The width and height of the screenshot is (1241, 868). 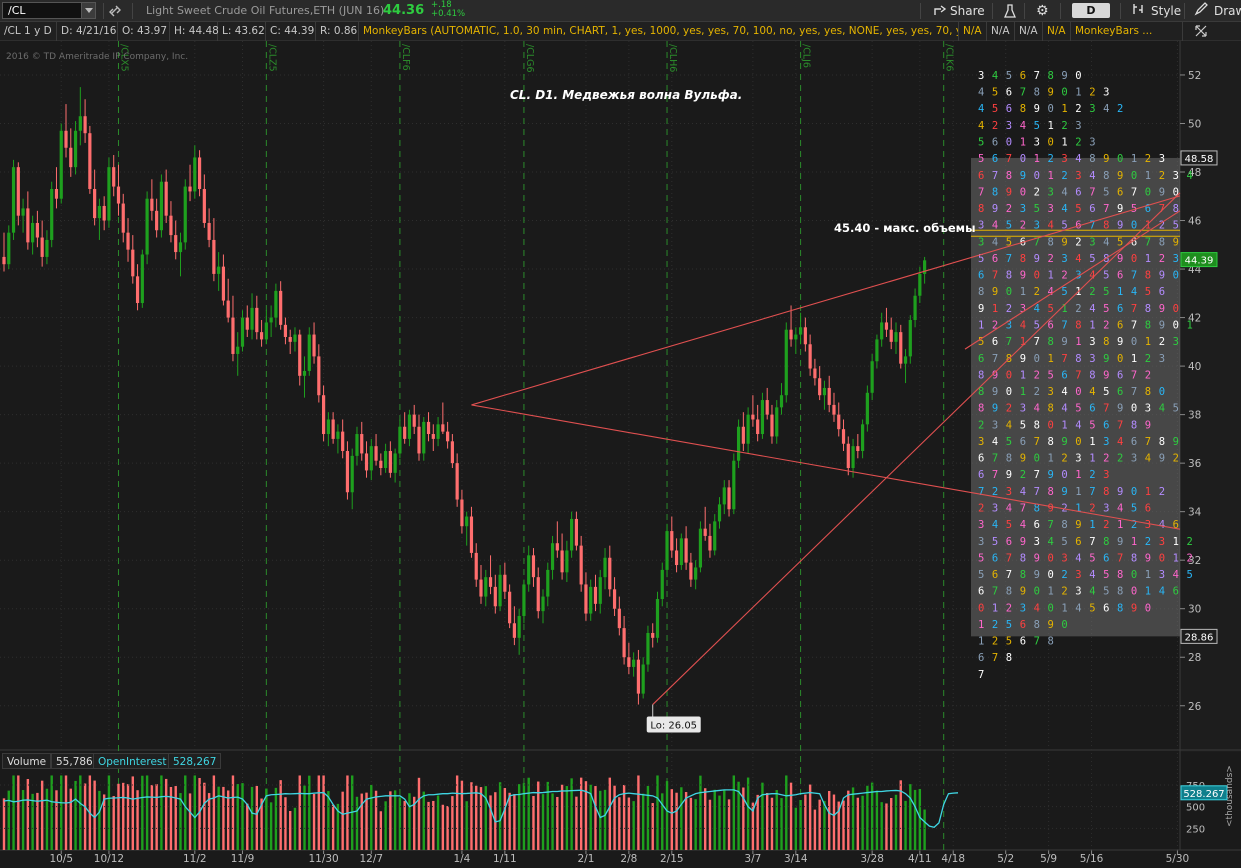 I want to click on open-interest-label: OpenInterest, so click(x=132, y=761).